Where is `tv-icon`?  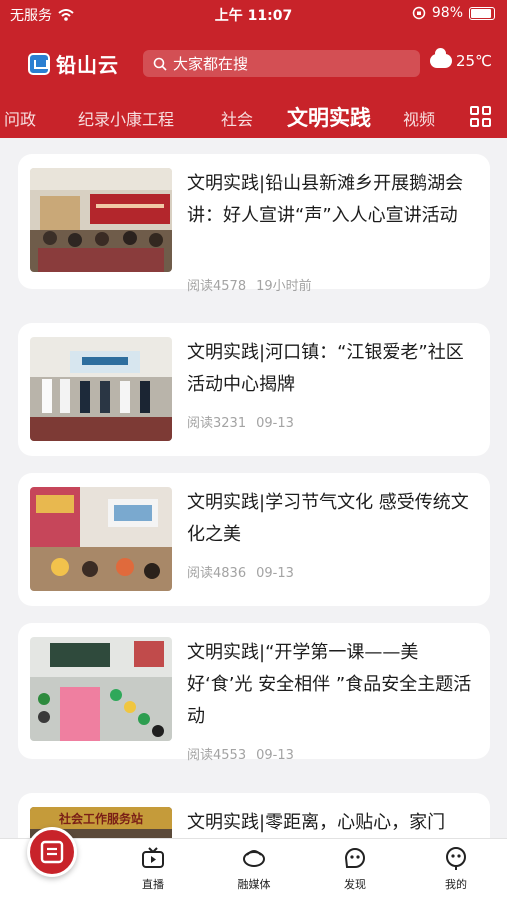 tv-icon is located at coordinates (153, 857).